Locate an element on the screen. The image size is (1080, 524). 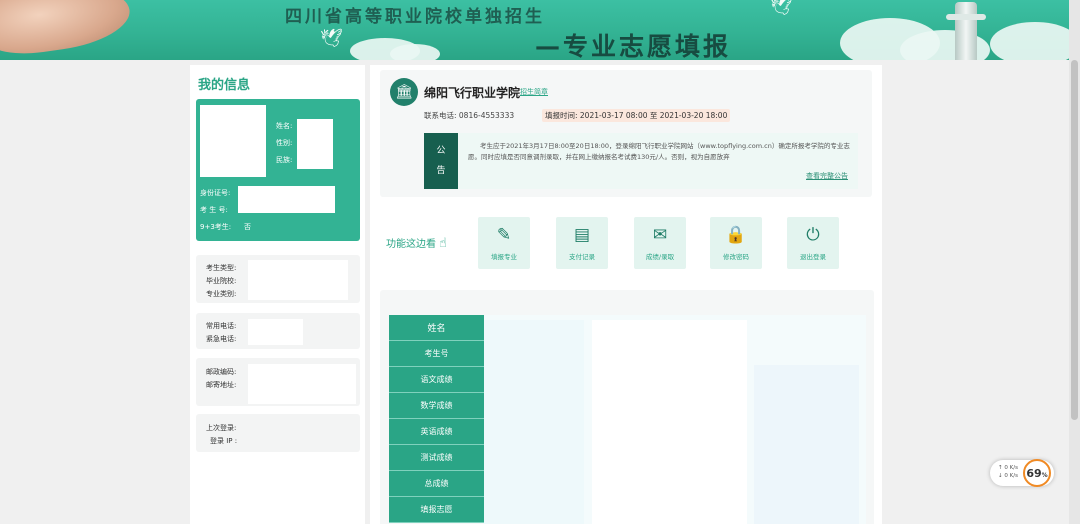
contact-phone: 联系电话: 0816-4553333 is located at coordinates (469, 115).